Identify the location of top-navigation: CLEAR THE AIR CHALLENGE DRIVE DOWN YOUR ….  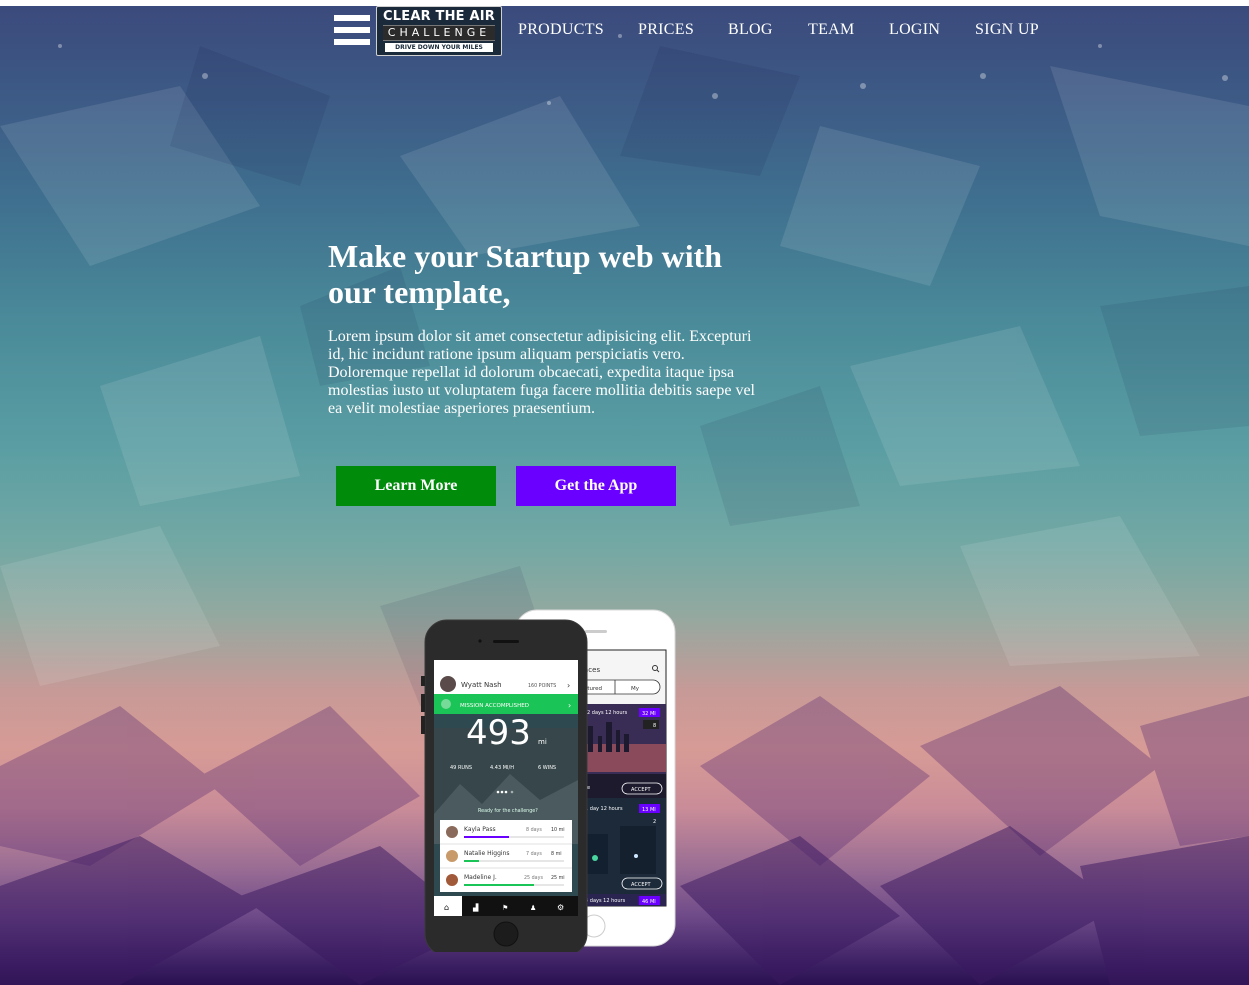
(624, 34).